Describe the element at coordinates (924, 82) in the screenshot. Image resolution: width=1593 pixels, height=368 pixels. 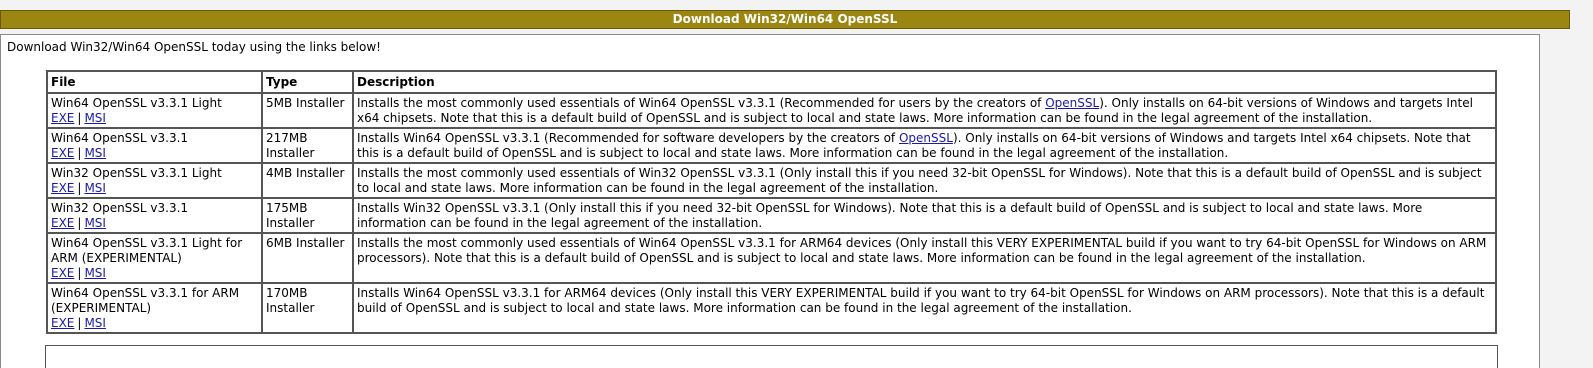
I see `header-description: Description` at that location.